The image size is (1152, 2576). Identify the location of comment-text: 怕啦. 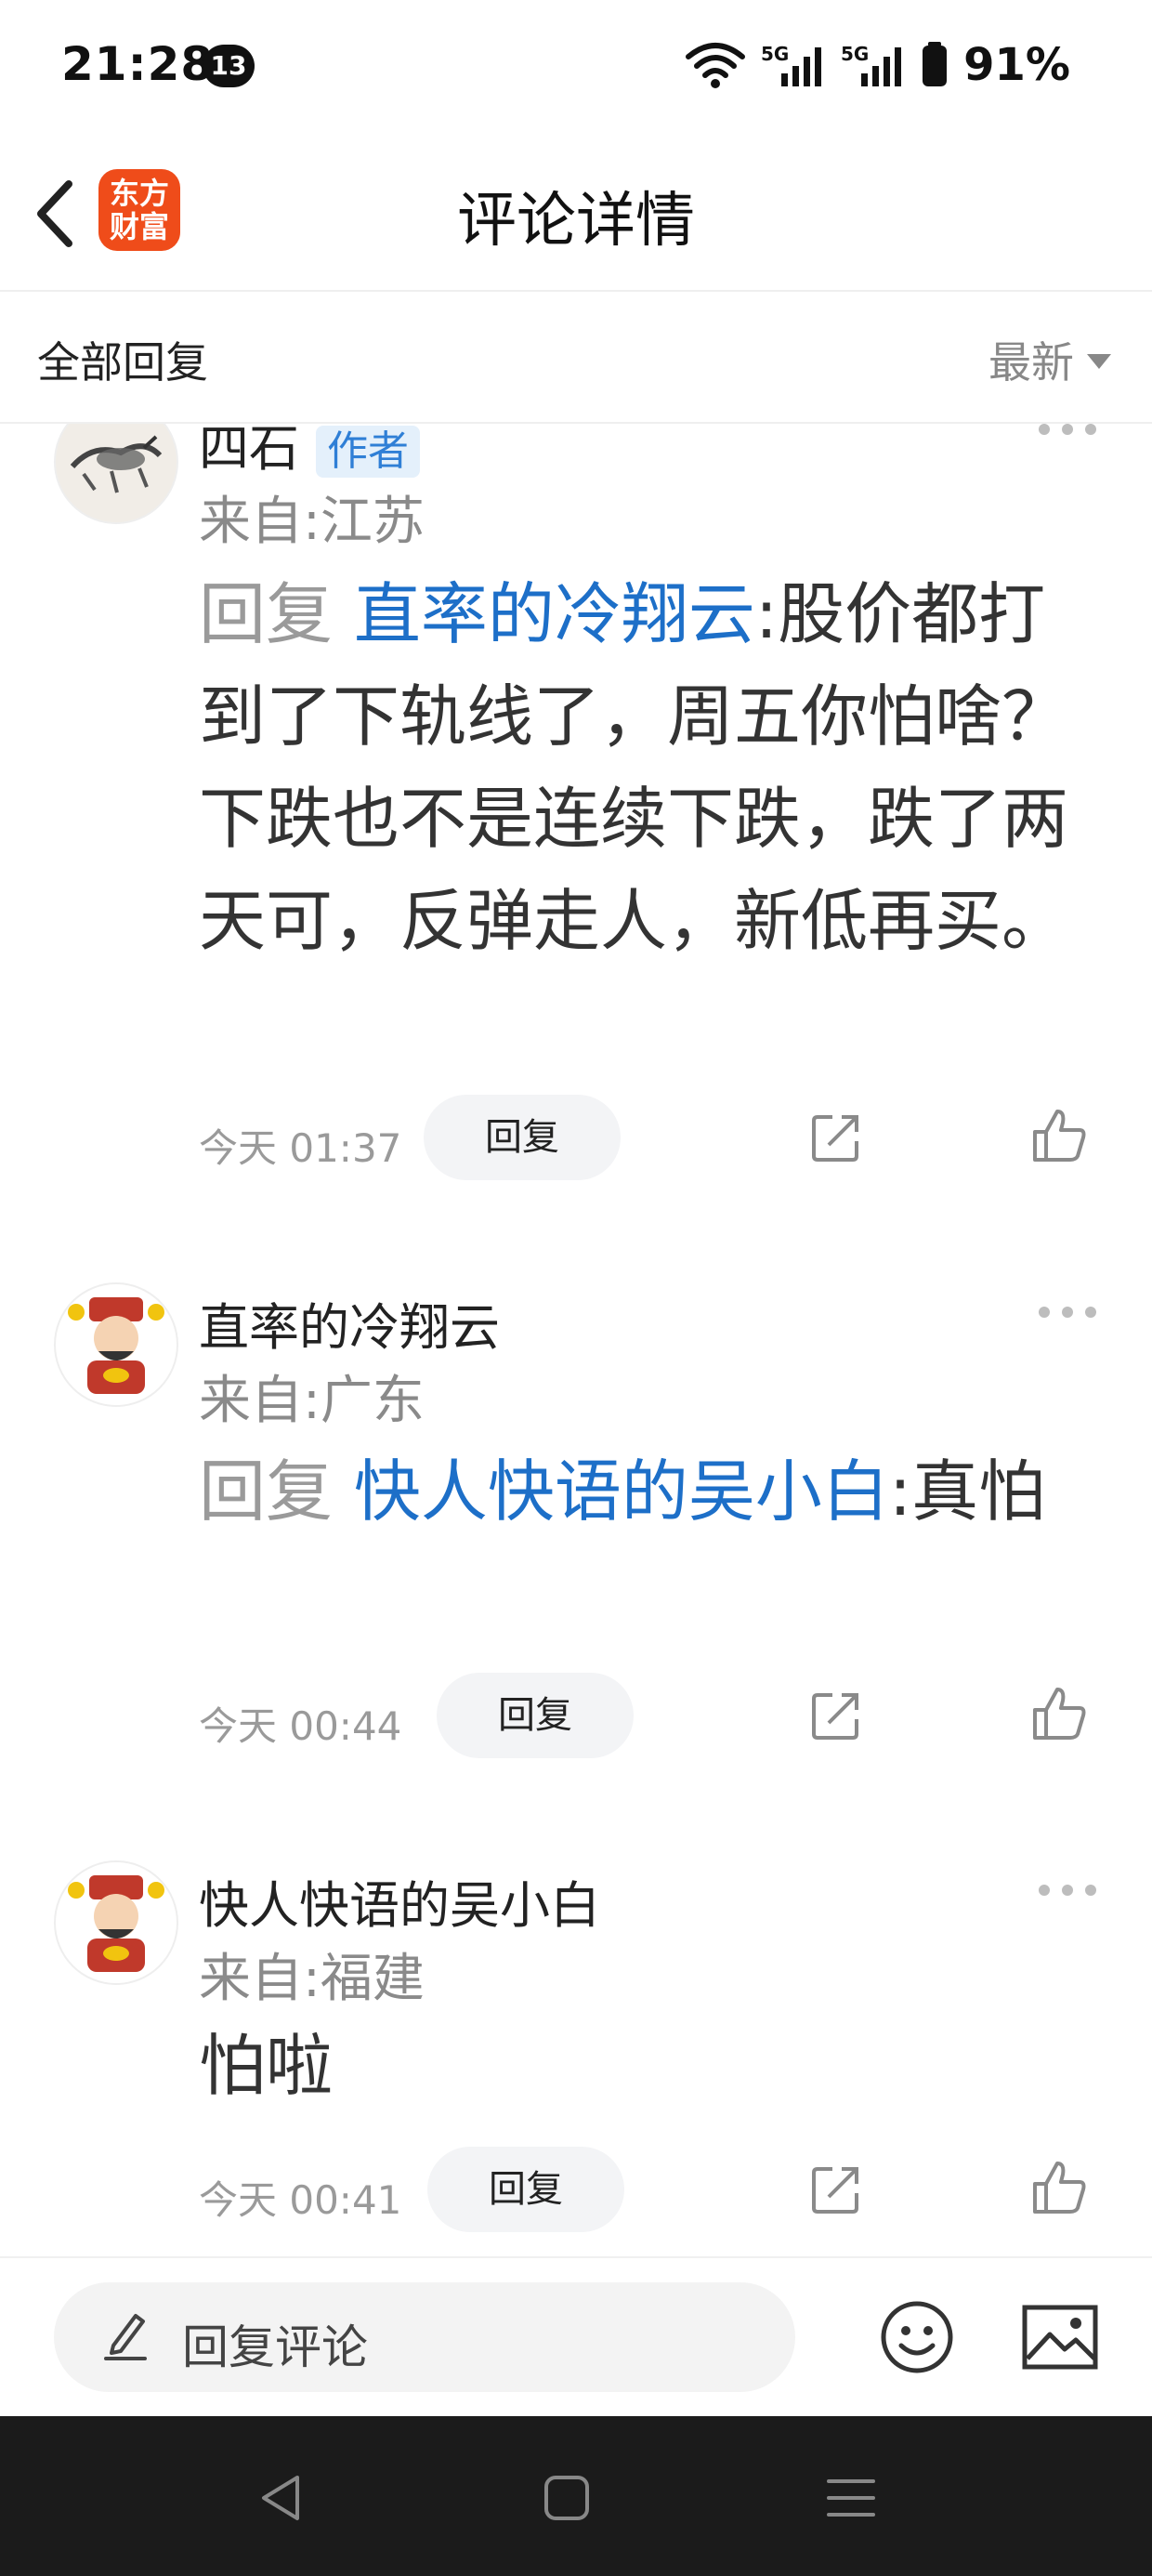
(645, 2066).